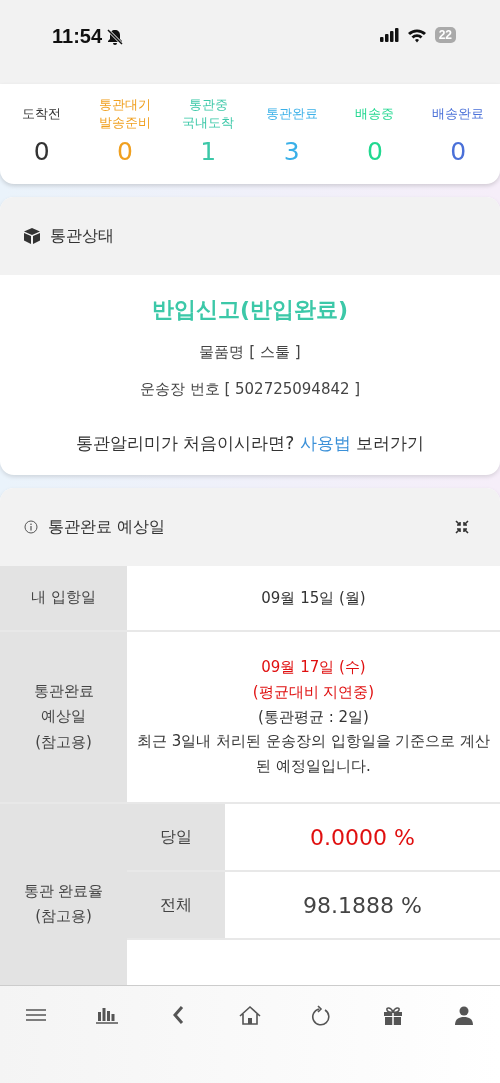 The image size is (500, 1083). Describe the element at coordinates (313, 717) in the screenshot. I see `estimate-text: (통관평균 : 2일)` at that location.